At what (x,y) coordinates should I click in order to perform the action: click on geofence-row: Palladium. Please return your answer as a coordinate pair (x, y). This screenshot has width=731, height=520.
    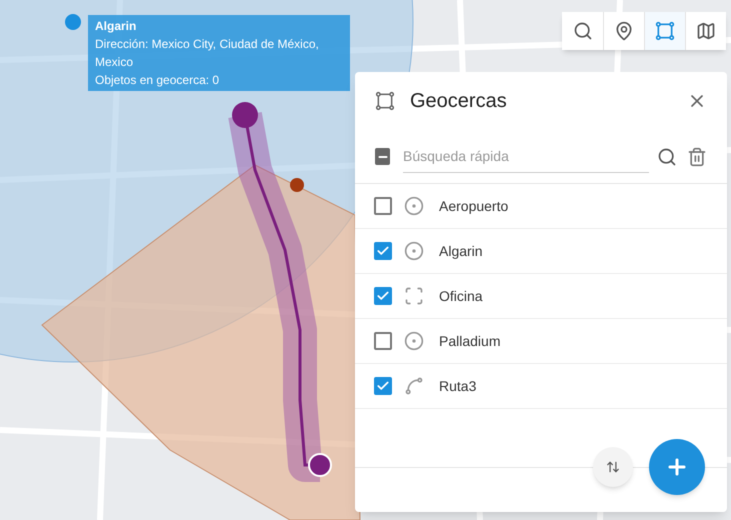
    Looking at the image, I should click on (541, 341).